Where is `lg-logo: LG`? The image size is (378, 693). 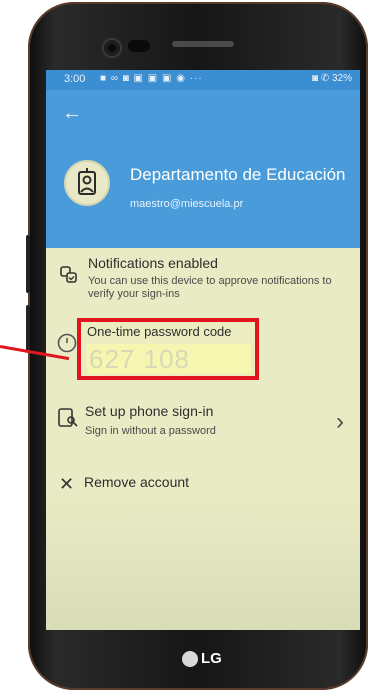 lg-logo: LG is located at coordinates (204, 659).